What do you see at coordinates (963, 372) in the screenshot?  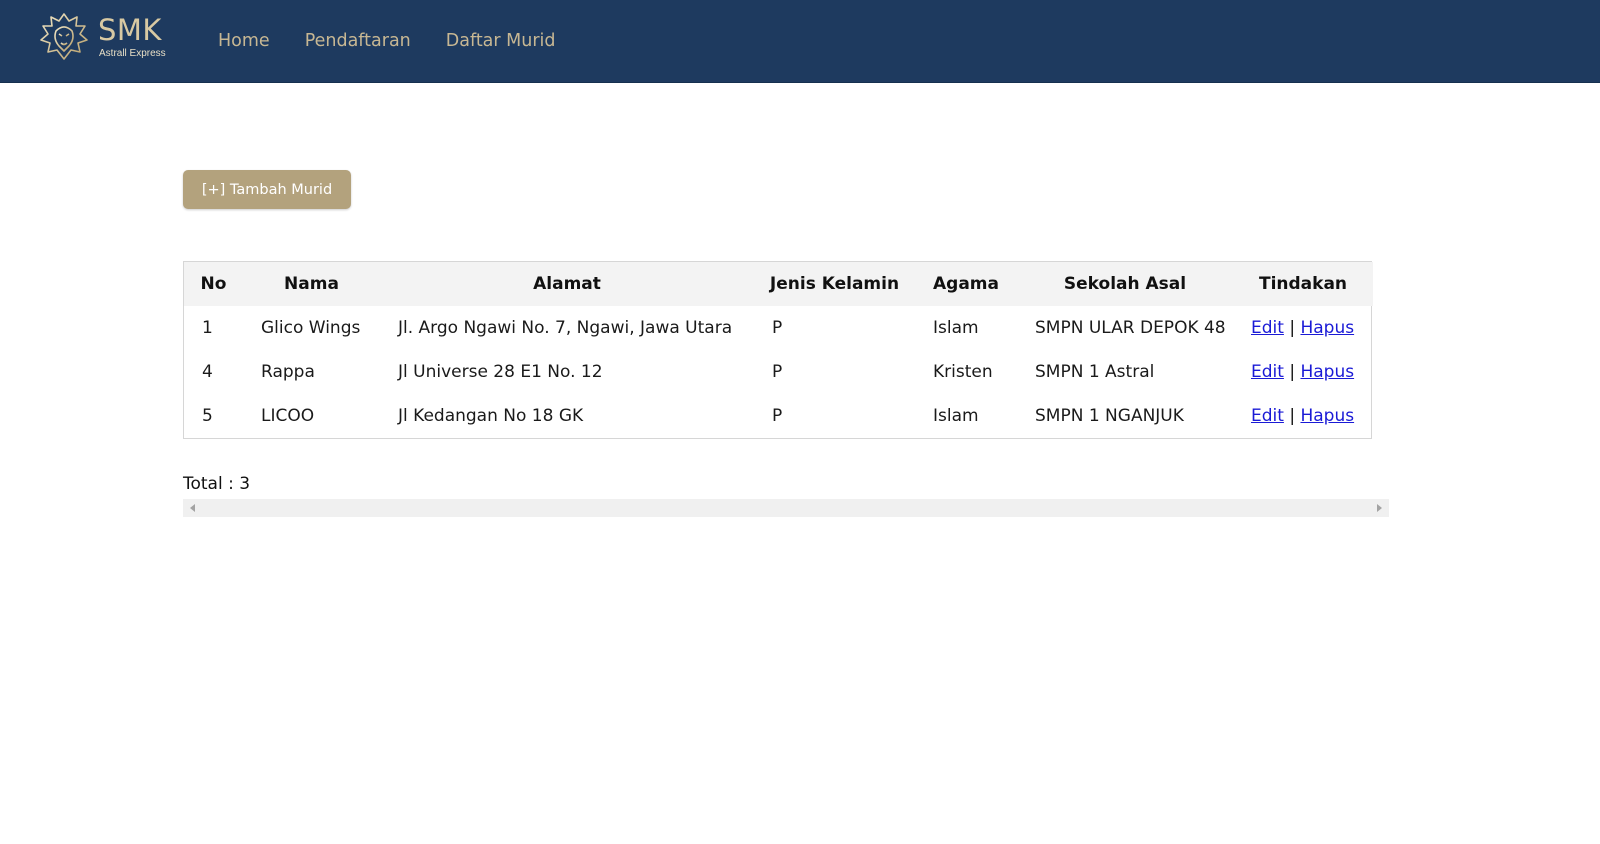 I see `cell-agama: Kristen` at bounding box center [963, 372].